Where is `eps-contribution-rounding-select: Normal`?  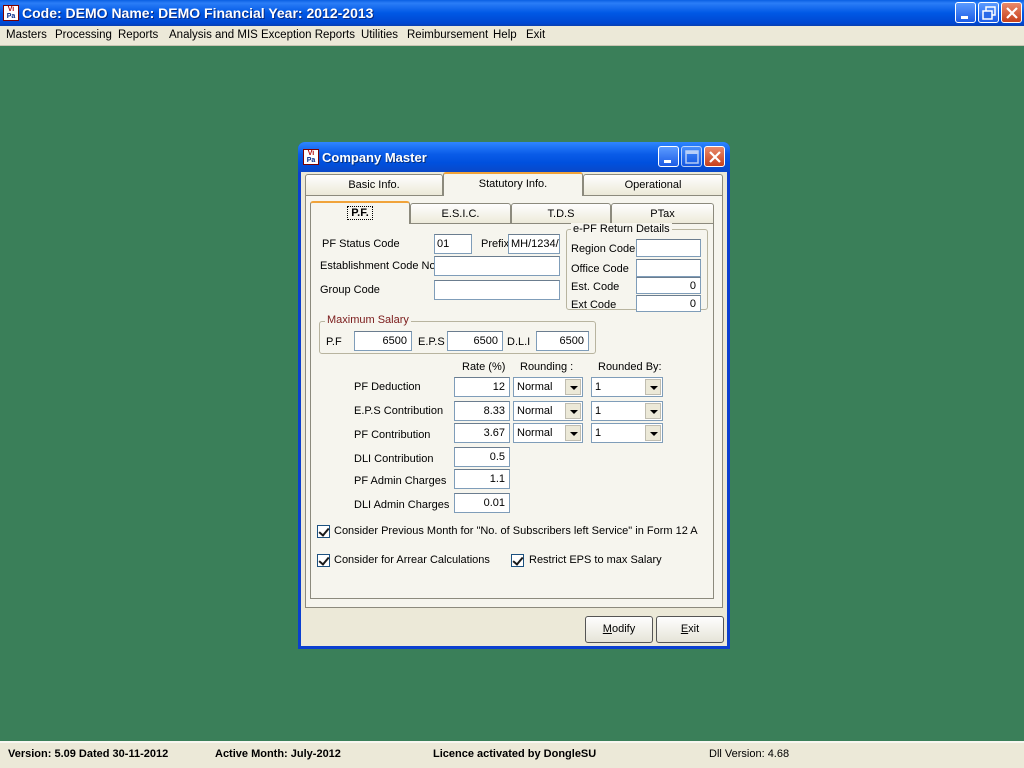
eps-contribution-rounding-select: Normal is located at coordinates (548, 411).